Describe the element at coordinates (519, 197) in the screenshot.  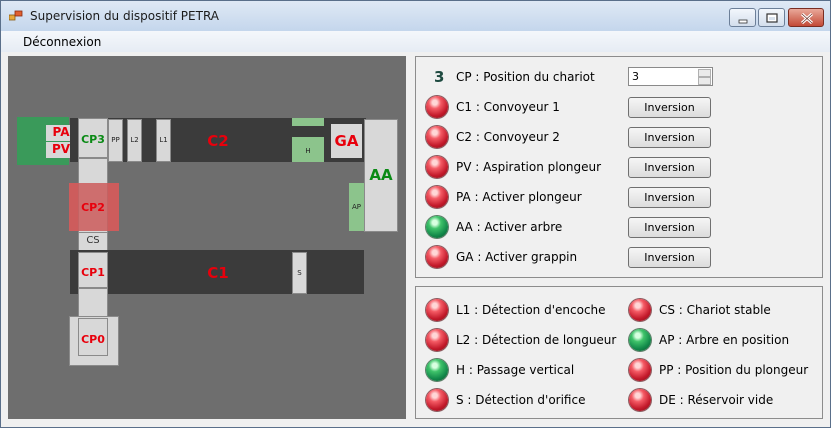
I see `actuator-label: PA : Activer plongeur` at that location.